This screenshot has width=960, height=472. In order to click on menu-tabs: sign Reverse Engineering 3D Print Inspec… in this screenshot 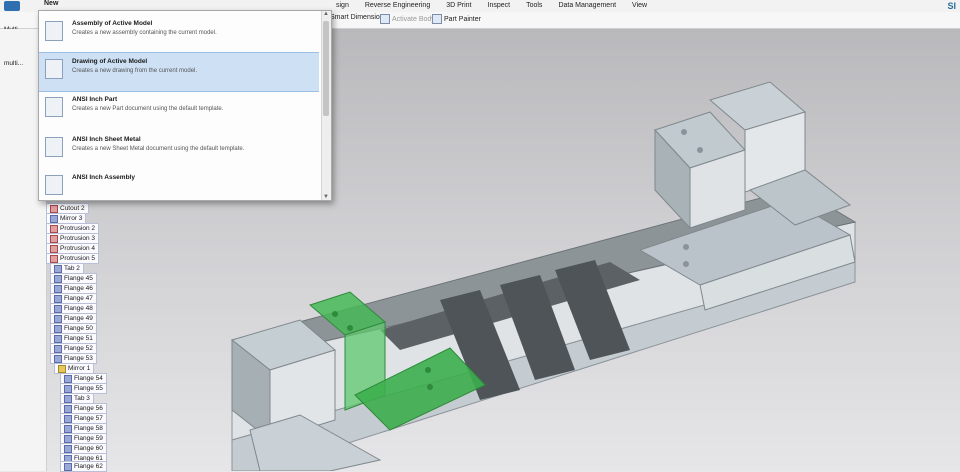, I will do `click(491, 6)`.